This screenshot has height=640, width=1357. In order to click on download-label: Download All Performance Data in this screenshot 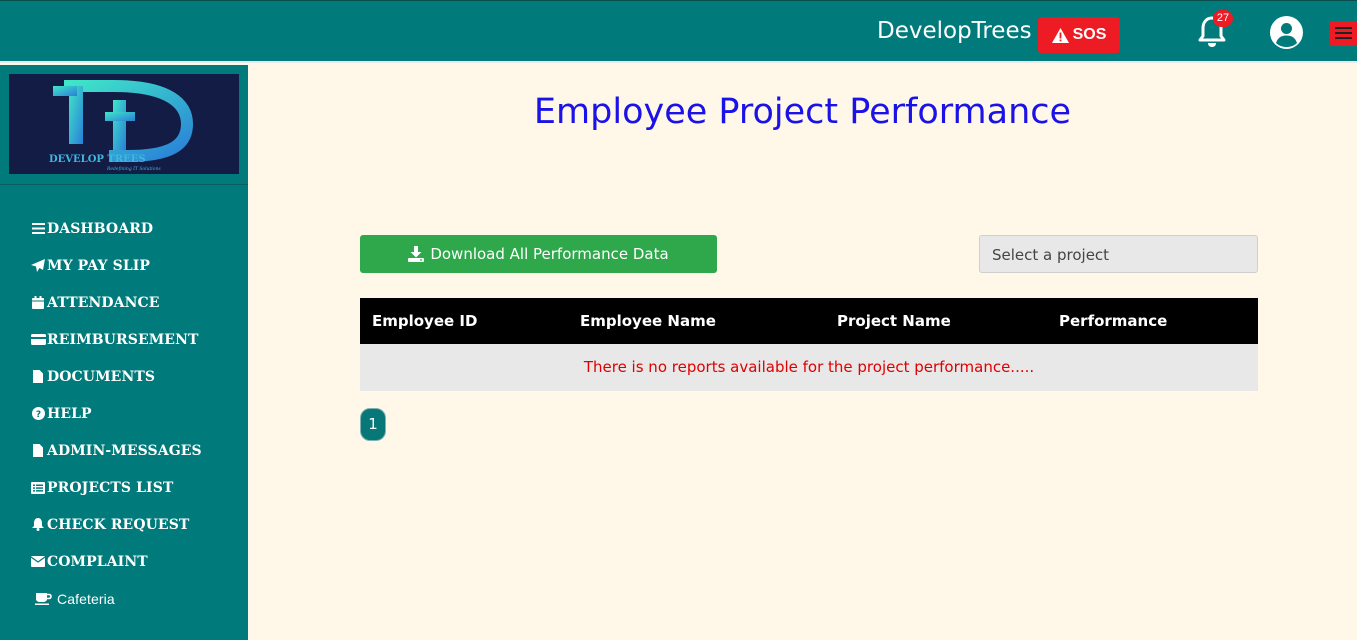, I will do `click(549, 254)`.